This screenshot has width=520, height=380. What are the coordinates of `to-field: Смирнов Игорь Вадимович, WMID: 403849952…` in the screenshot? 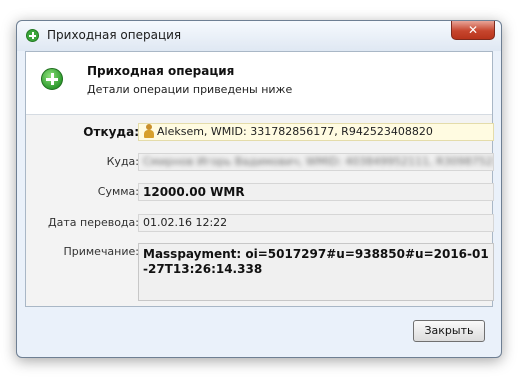 It's located at (316, 162).